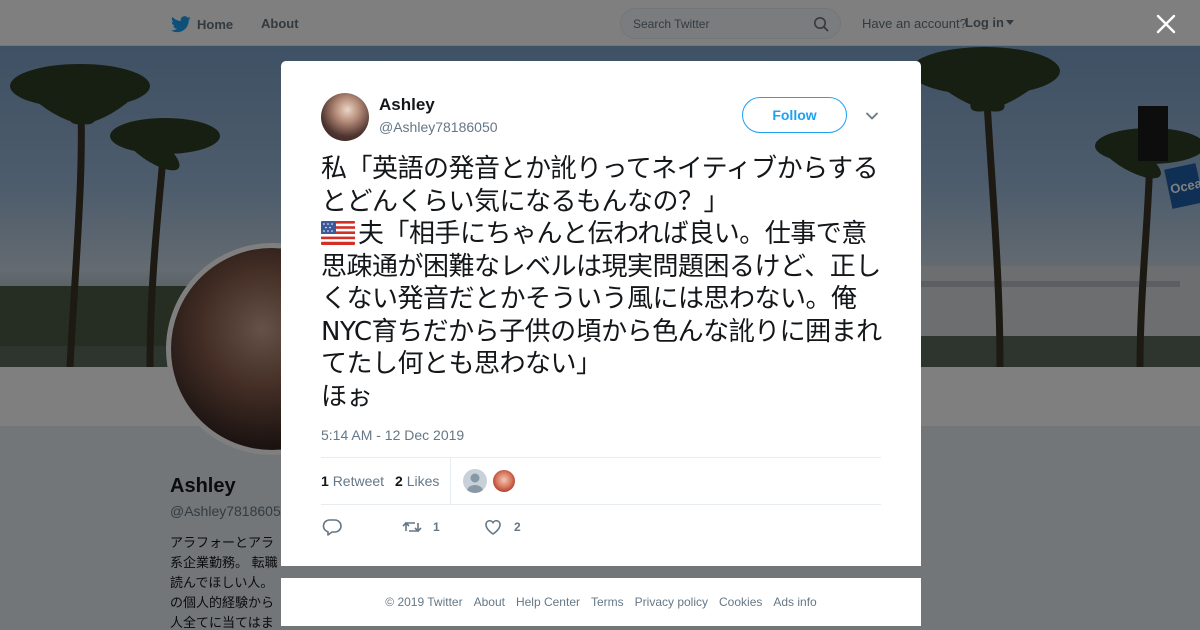 The width and height of the screenshot is (1200, 630). Describe the element at coordinates (471, 527) in the screenshot. I see `tweet-actions: 1 2` at that location.